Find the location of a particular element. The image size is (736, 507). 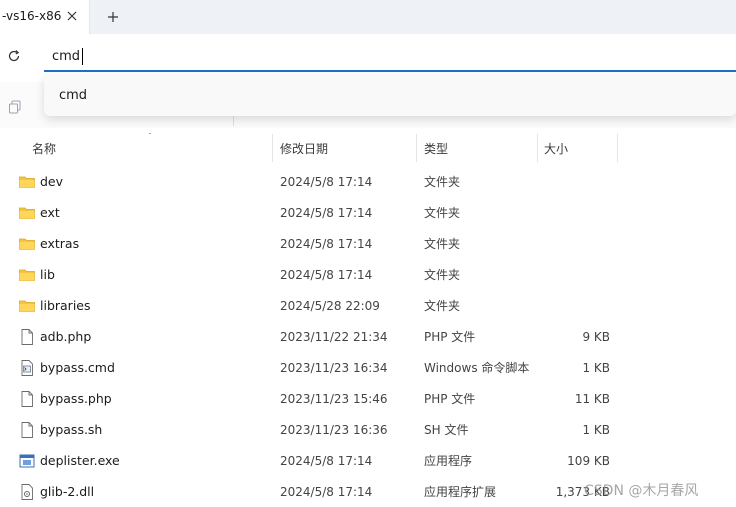

file-date: 2023/11/23 16:36 is located at coordinates (334, 429).